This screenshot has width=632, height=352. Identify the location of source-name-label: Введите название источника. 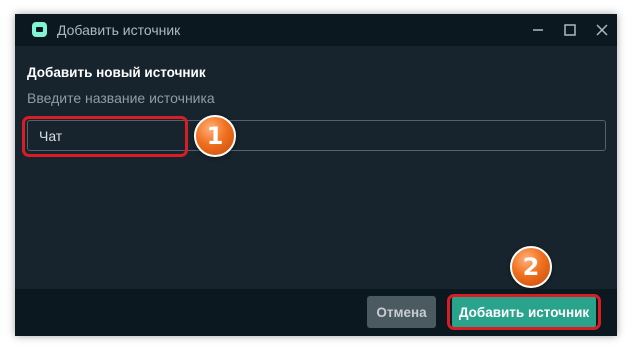
(121, 98).